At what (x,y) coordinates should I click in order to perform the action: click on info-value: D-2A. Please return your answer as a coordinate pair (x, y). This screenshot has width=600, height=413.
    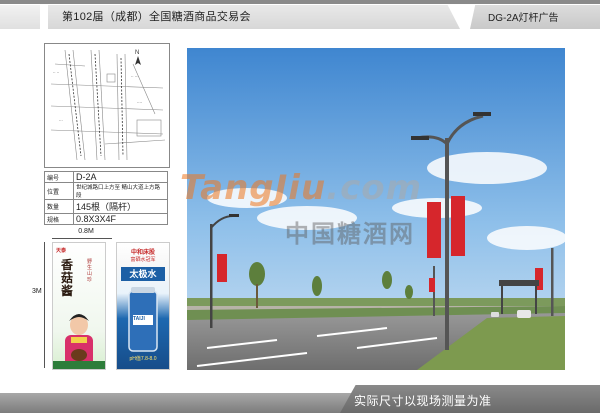
    Looking at the image, I should click on (120, 177).